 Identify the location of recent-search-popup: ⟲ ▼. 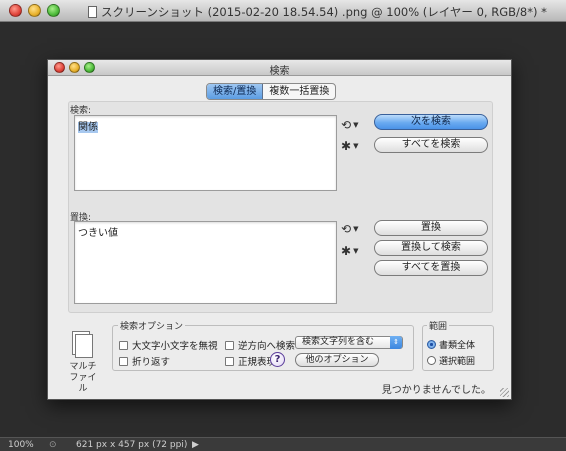
(353, 125).